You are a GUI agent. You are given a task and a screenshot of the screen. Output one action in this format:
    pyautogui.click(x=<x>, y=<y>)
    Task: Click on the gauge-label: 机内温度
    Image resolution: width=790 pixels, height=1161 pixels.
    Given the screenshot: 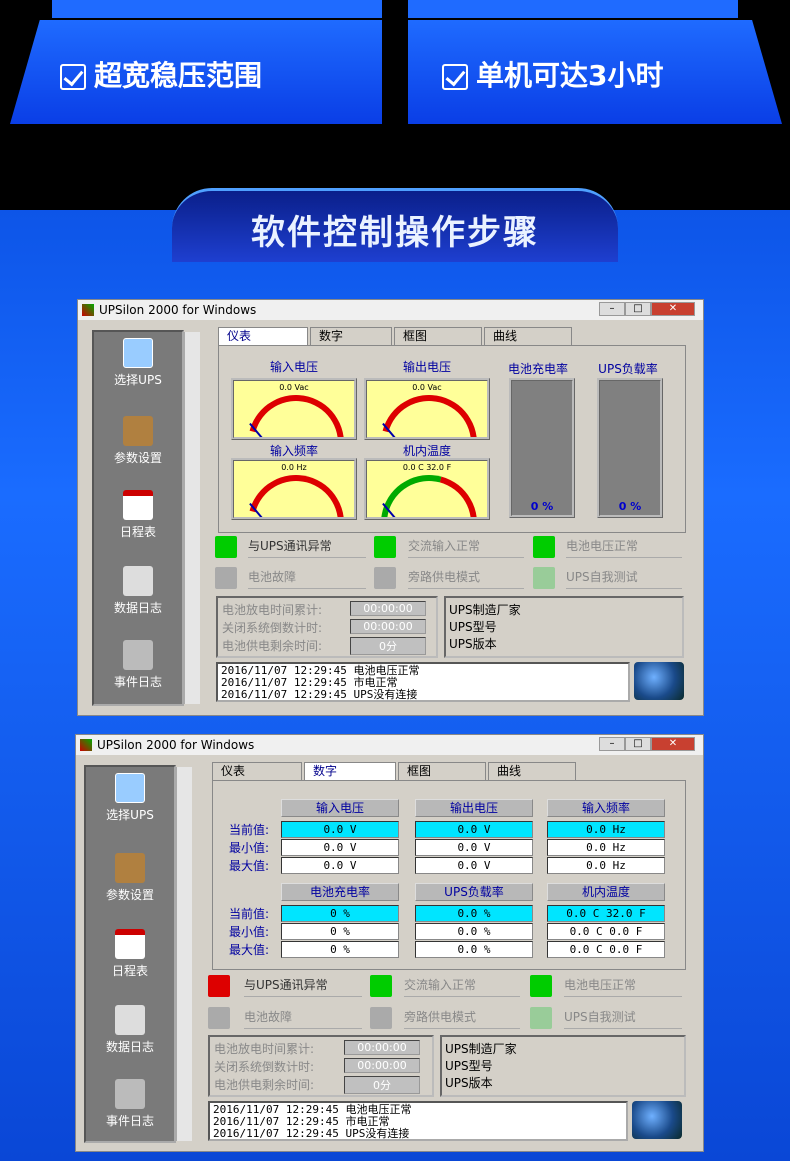 What is the action you would take?
    pyautogui.click(x=426, y=451)
    